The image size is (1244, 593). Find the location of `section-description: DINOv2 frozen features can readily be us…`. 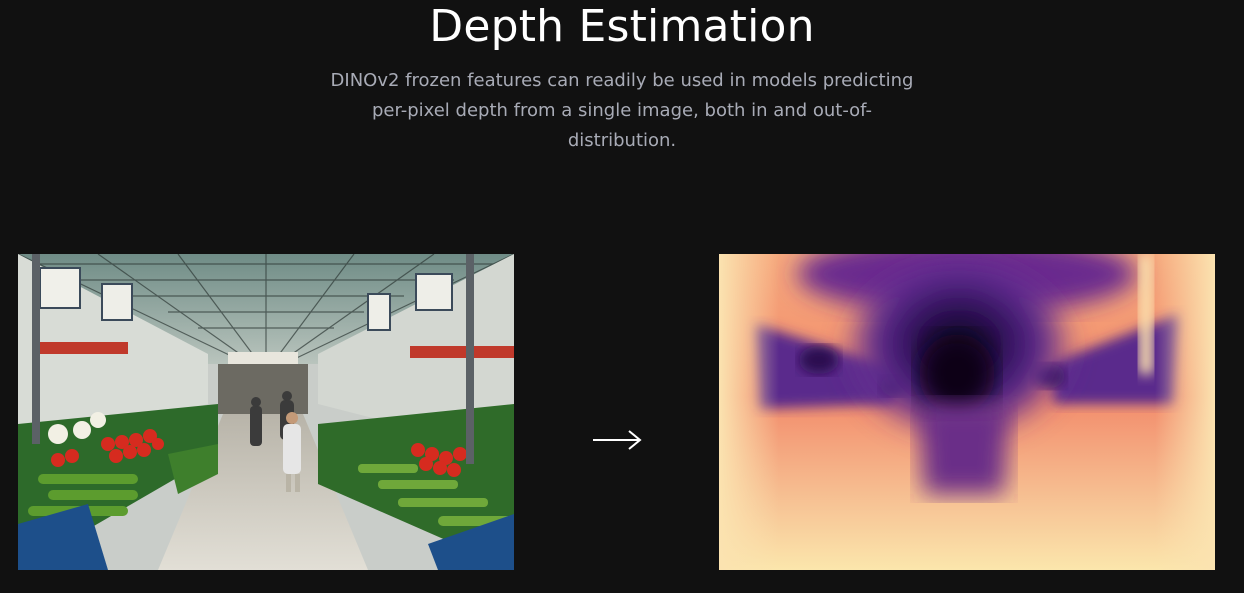

section-description: DINOv2 frozen features can readily be us… is located at coordinates (622, 110).